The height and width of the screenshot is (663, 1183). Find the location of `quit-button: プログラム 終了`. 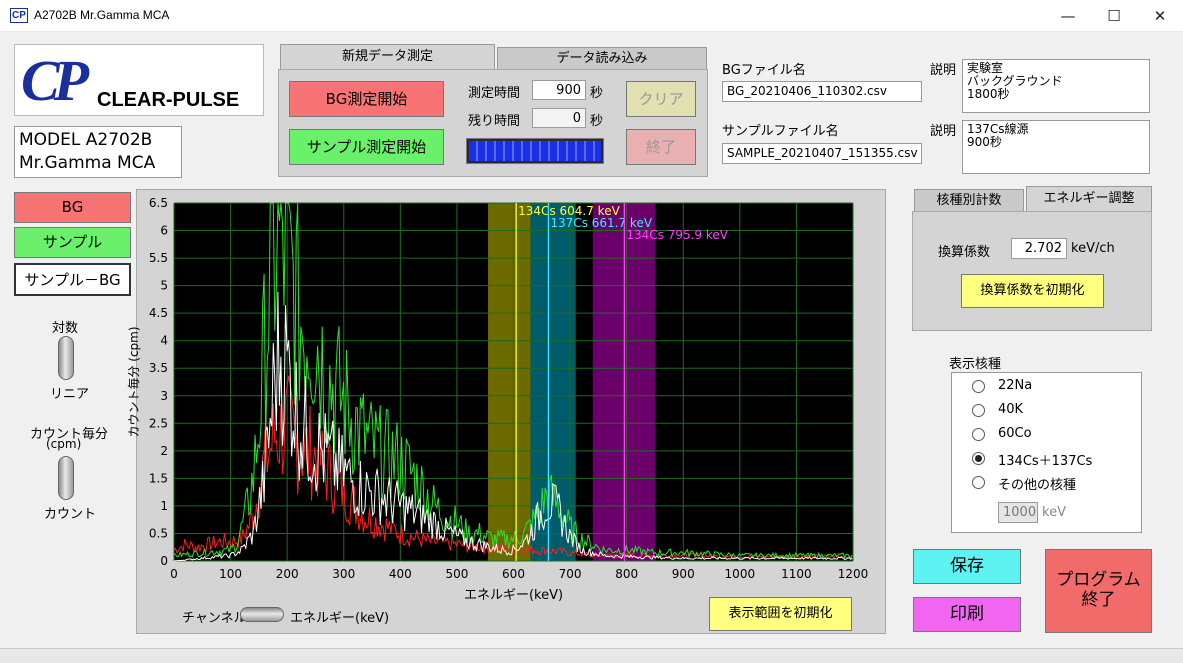

quit-button: プログラム 終了 is located at coordinates (1098, 591).